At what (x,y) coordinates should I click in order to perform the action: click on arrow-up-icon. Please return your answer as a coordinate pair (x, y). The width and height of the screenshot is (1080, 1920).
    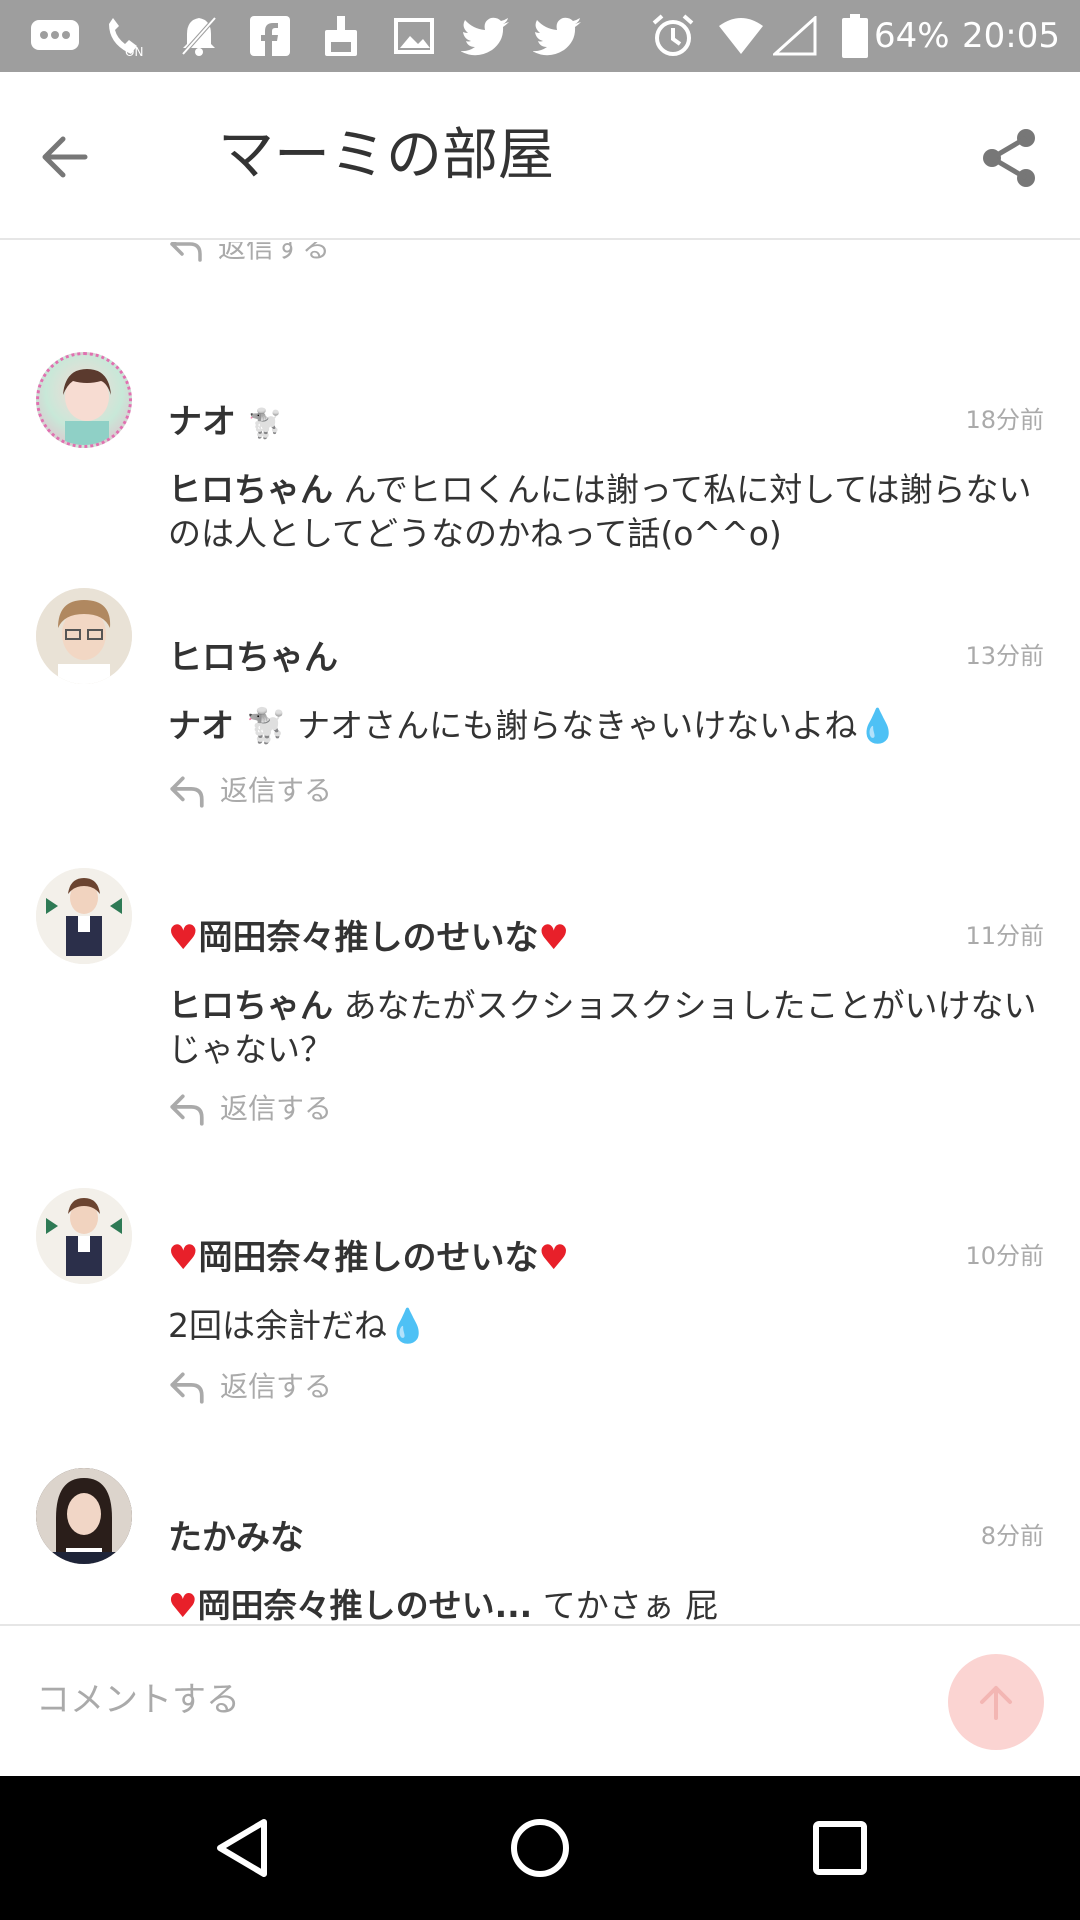
    Looking at the image, I should click on (996, 1703).